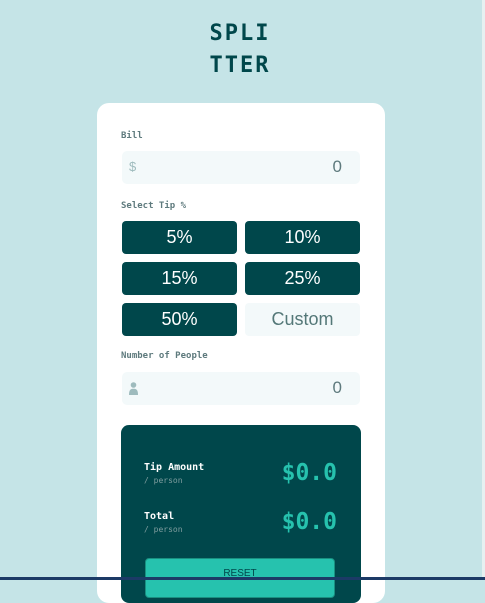  Describe the element at coordinates (133, 388) in the screenshot. I see `person-icon` at that location.